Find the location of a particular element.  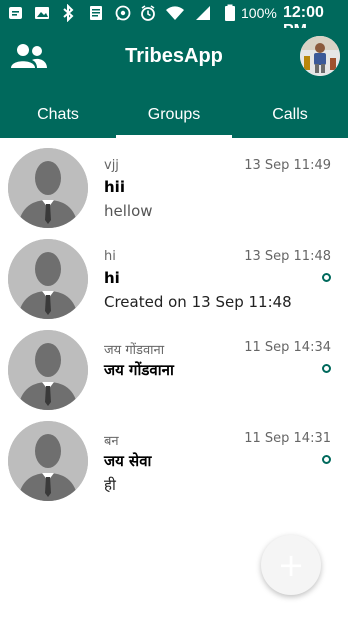

last-sender: जय गोंडवाना is located at coordinates (139, 370).